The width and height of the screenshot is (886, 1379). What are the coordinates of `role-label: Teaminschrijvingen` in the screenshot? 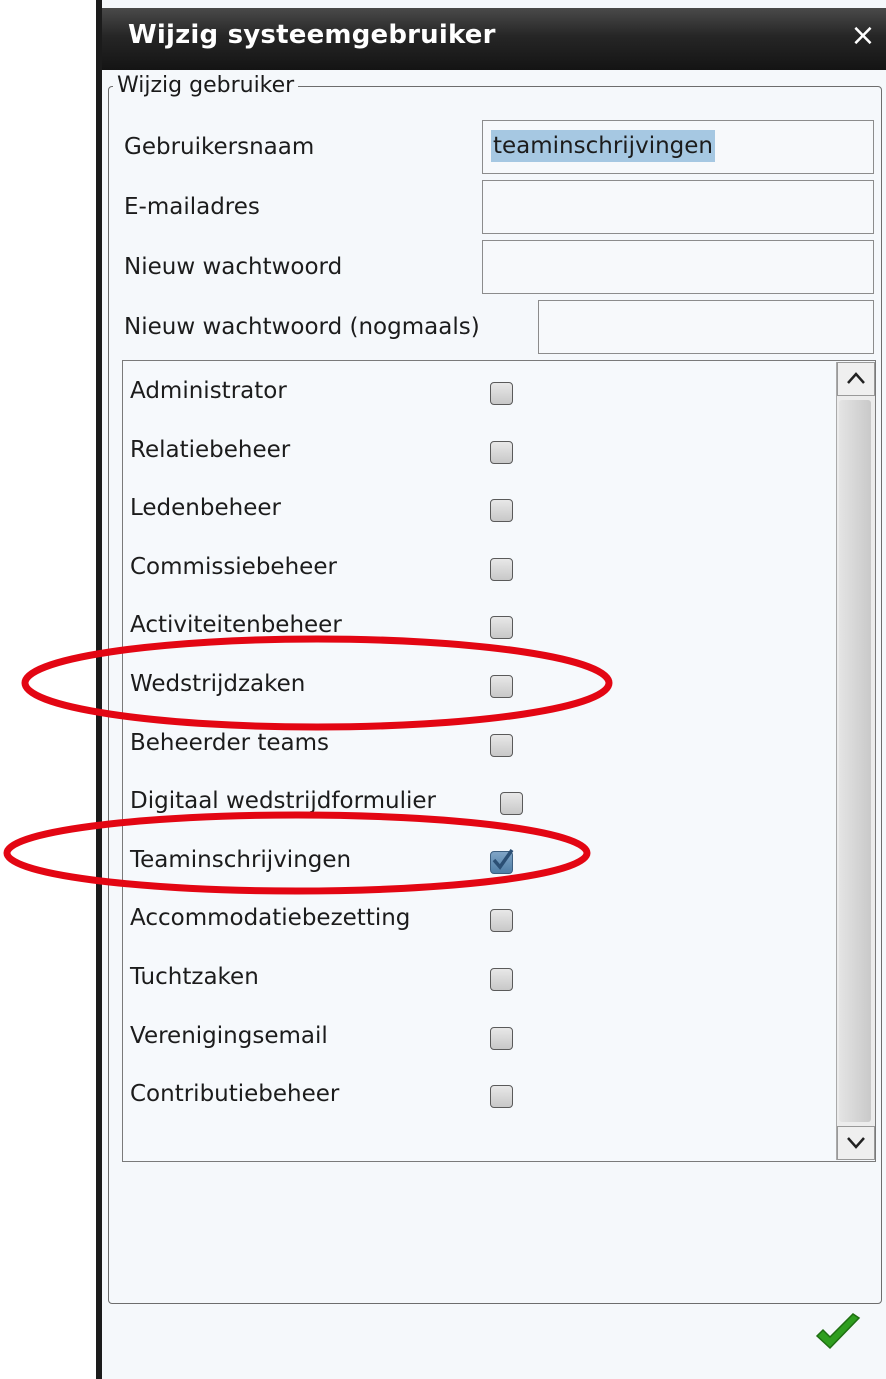 It's located at (241, 860).